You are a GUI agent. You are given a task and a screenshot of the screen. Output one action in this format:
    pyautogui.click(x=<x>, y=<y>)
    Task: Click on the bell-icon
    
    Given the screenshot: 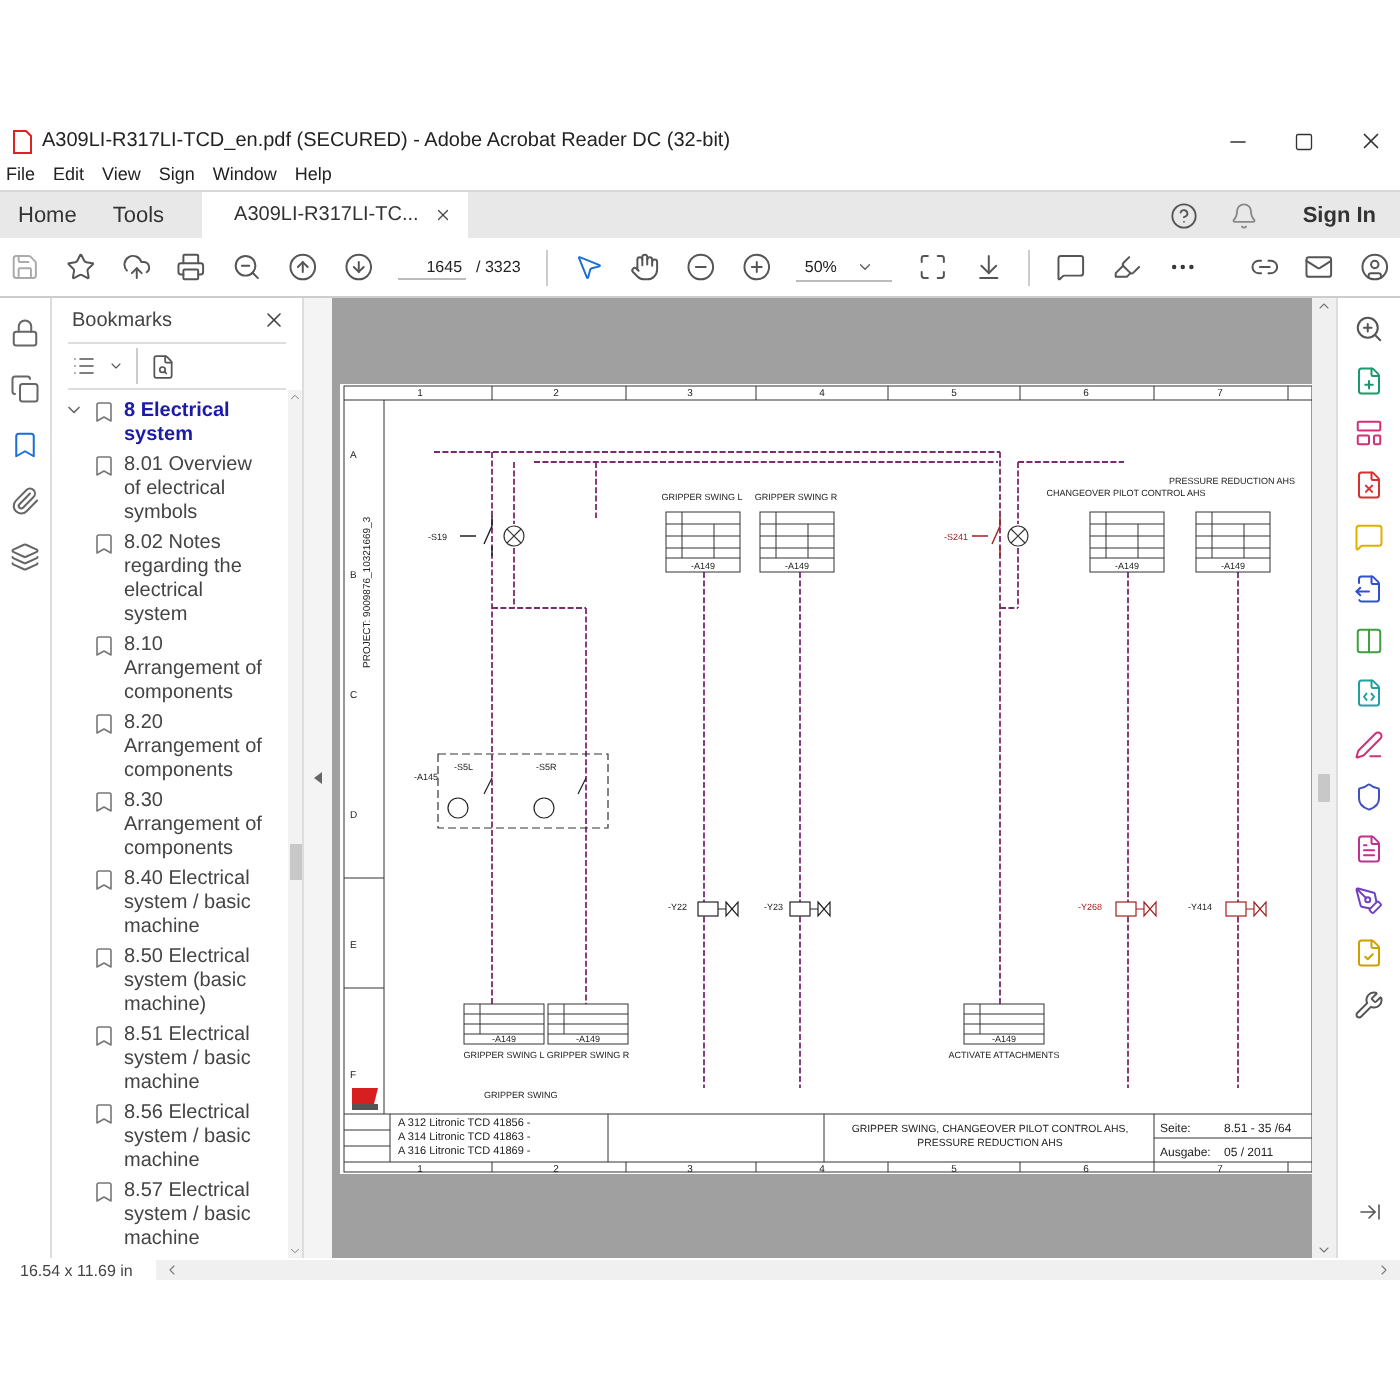 What is the action you would take?
    pyautogui.click(x=1244, y=215)
    